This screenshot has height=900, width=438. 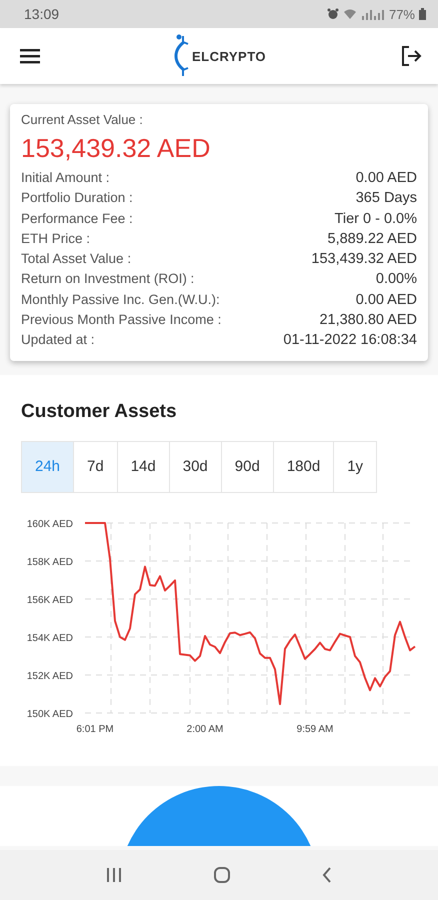 I want to click on y-axis-label: 160K AED, so click(x=49, y=524).